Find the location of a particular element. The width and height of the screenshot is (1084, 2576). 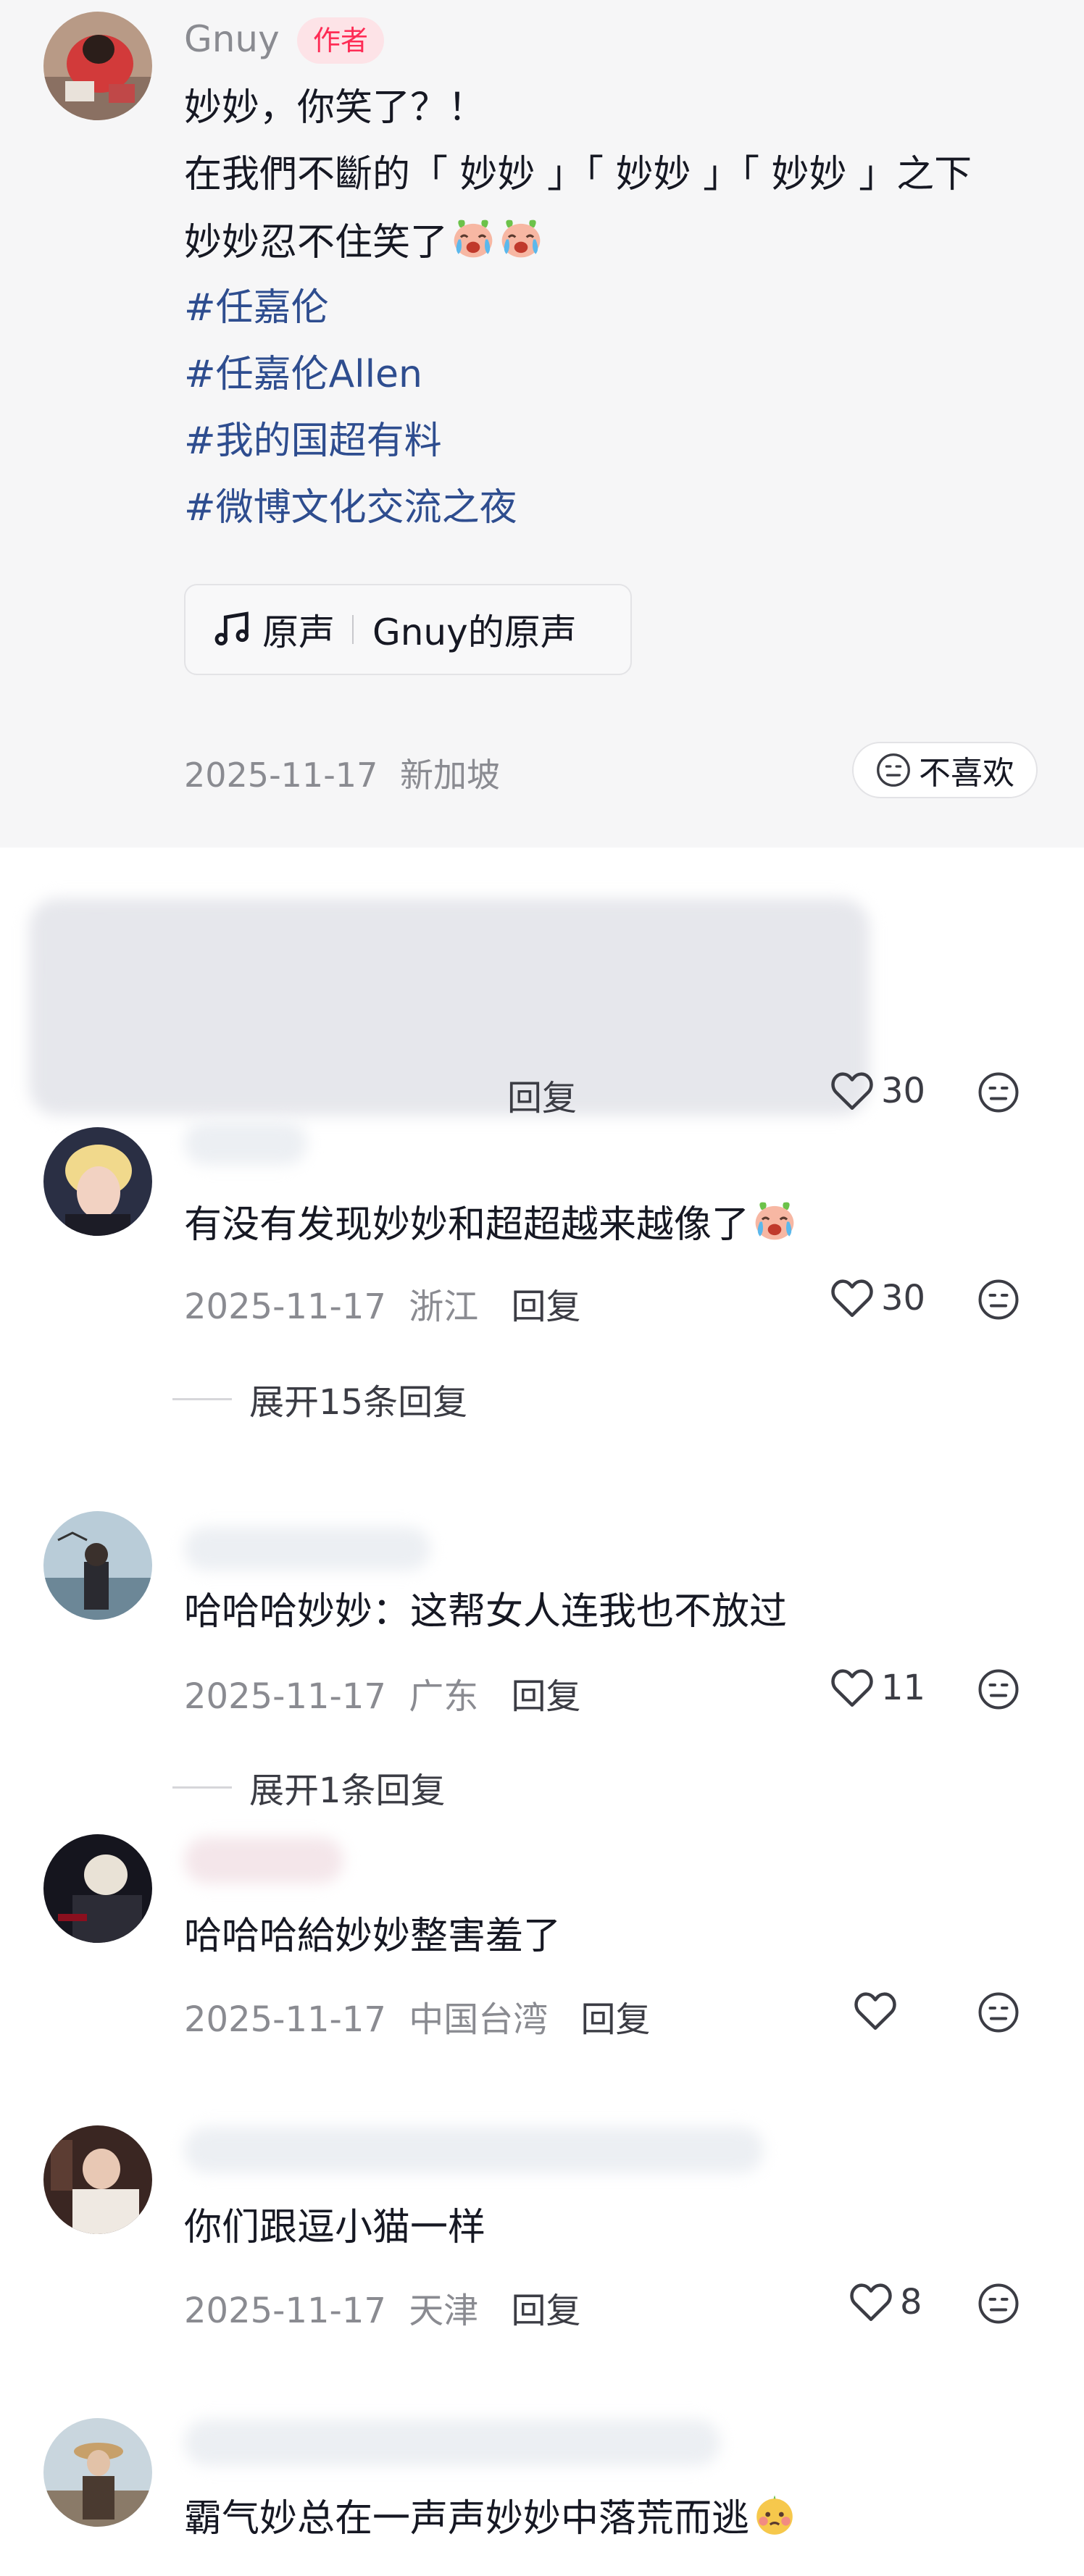

comment-text: 哈哈哈給妙妙整害羞了 is located at coordinates (373, 1936).